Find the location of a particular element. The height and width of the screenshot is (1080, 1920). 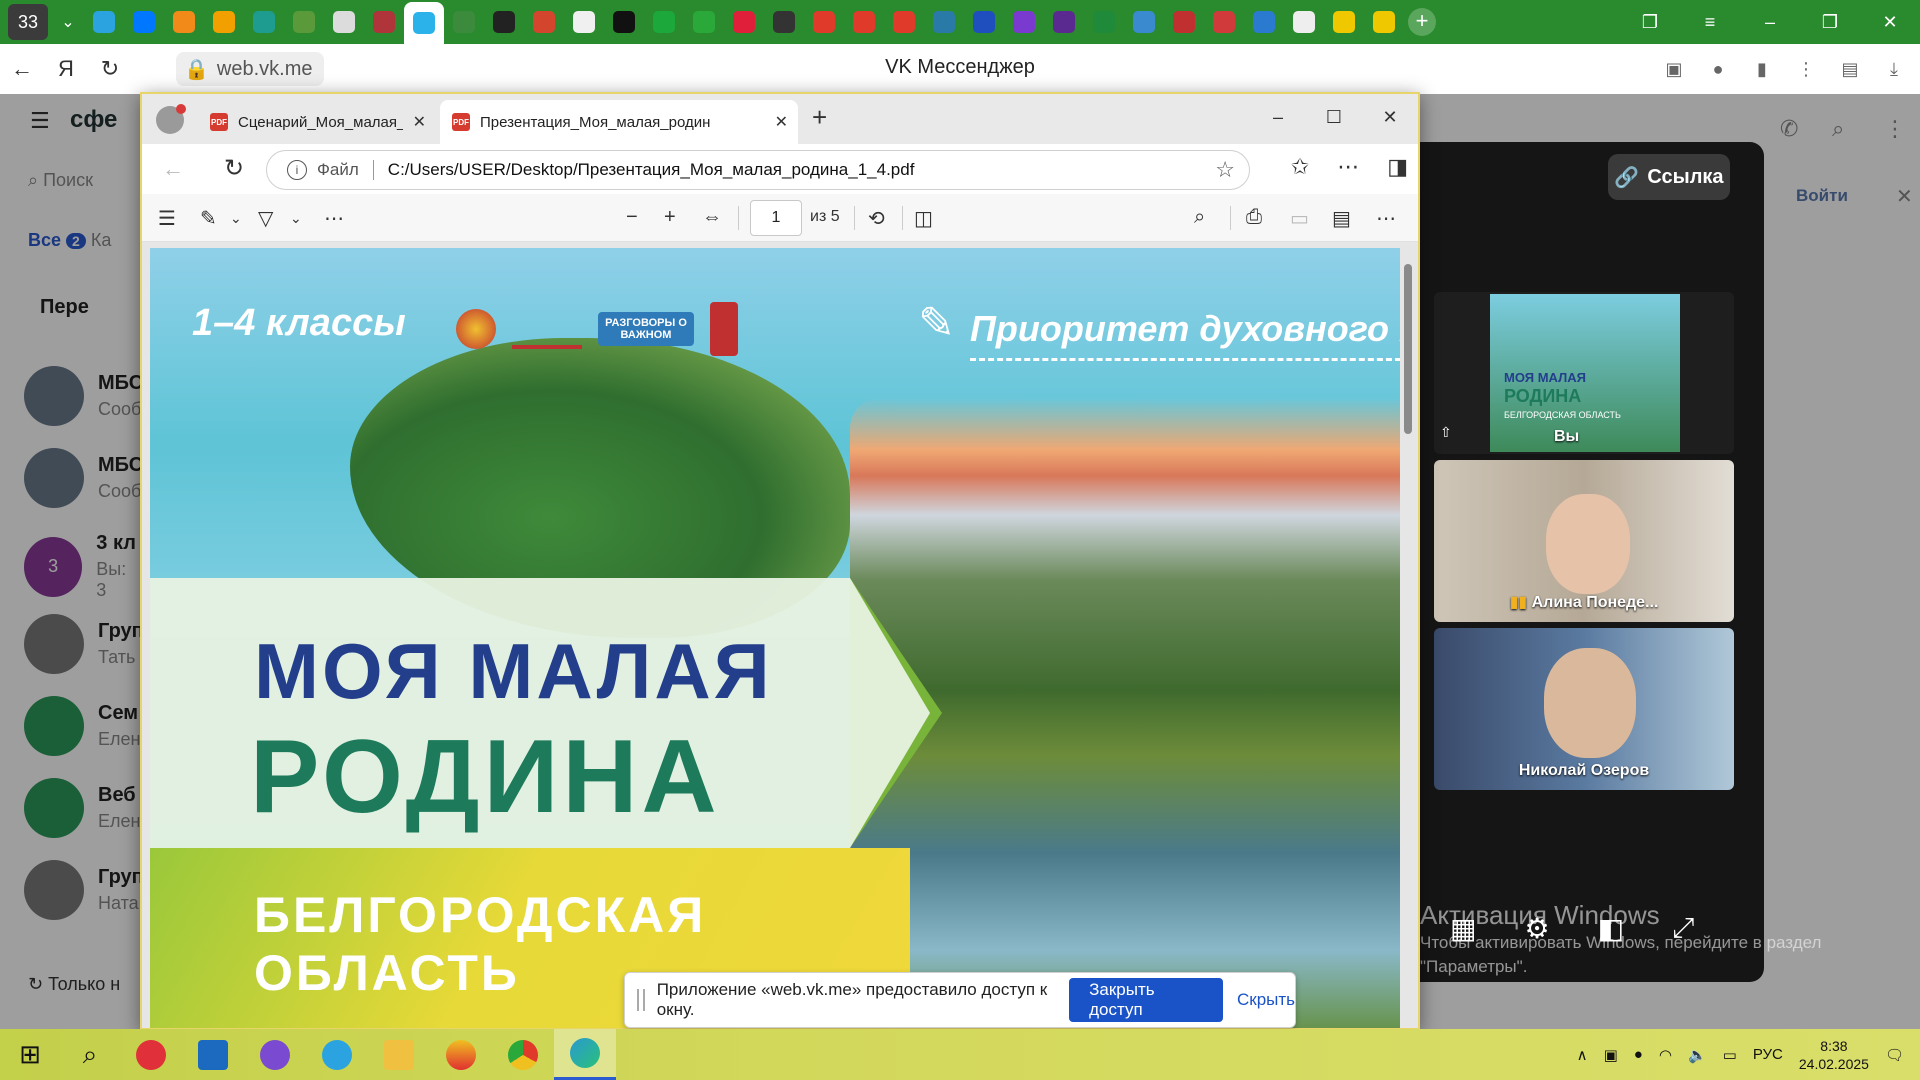

pinned-tab-mail is located at coordinates (224, 22).